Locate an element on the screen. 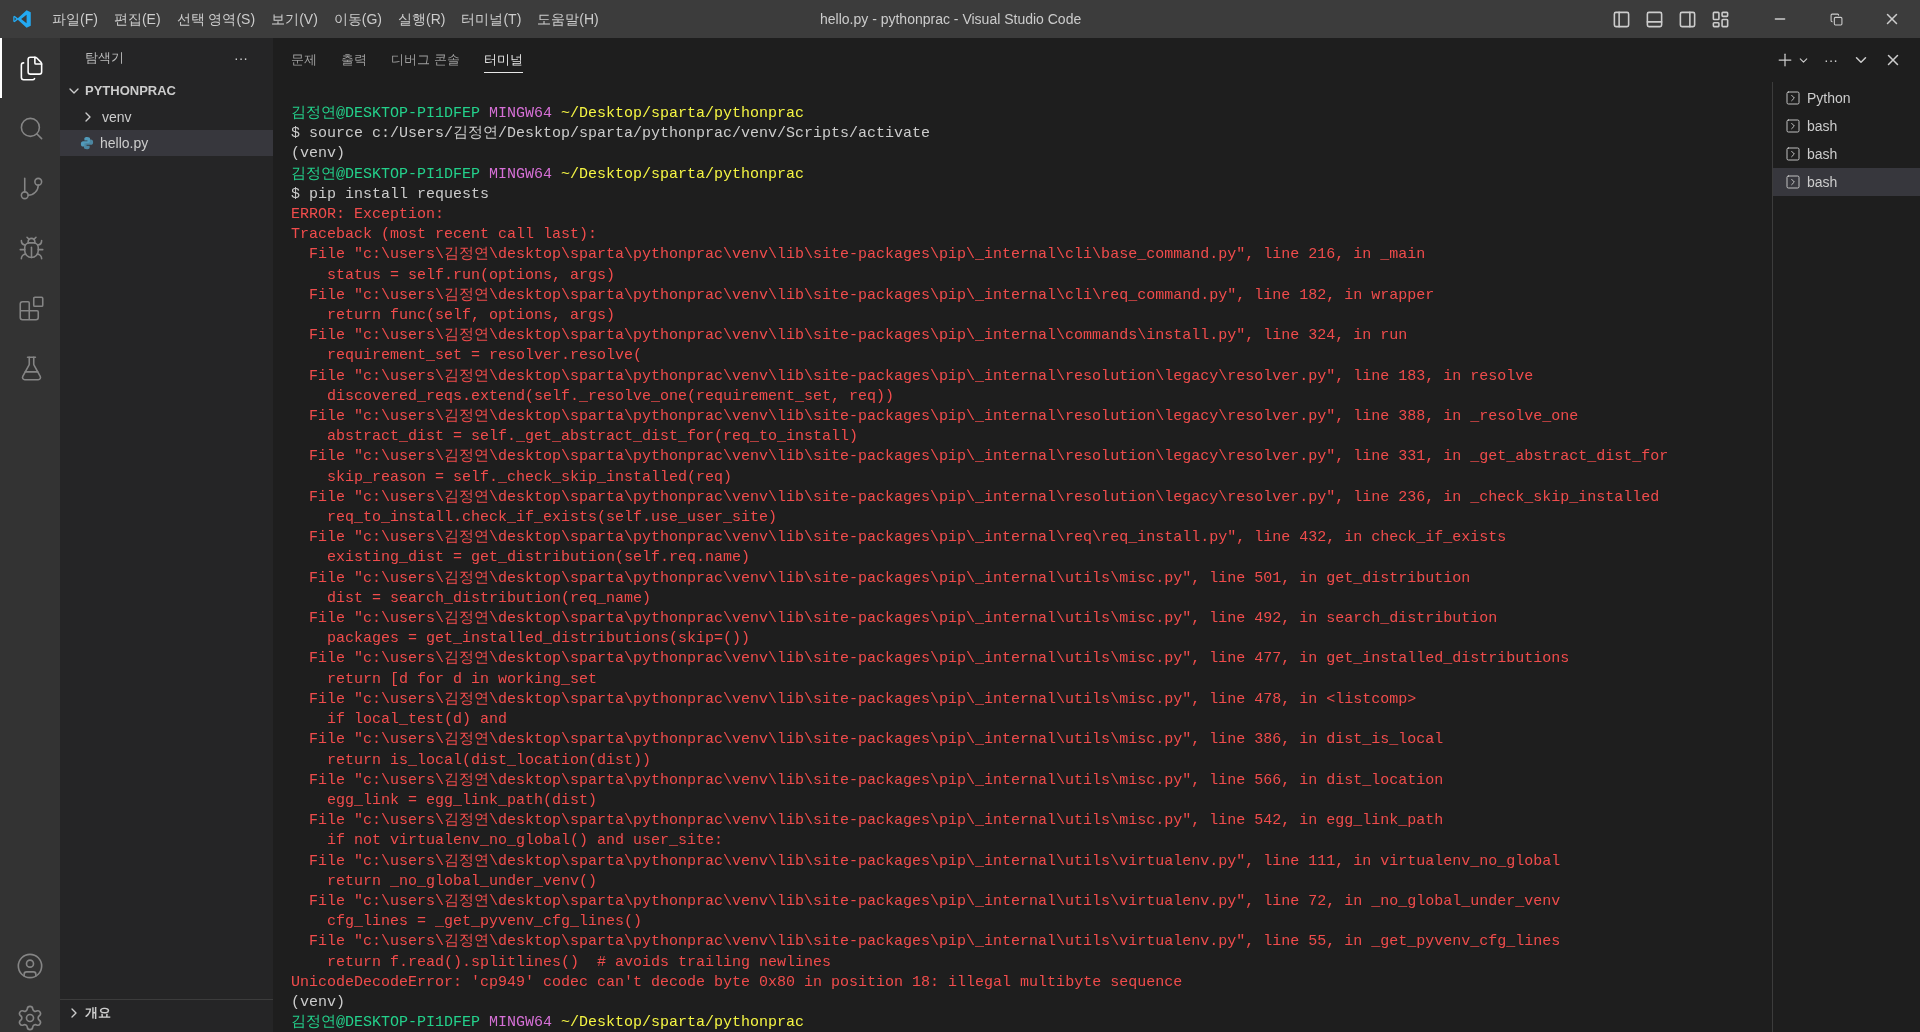 The height and width of the screenshot is (1032, 1920). terminal-line: $ pip install requests is located at coordinates (390, 194).